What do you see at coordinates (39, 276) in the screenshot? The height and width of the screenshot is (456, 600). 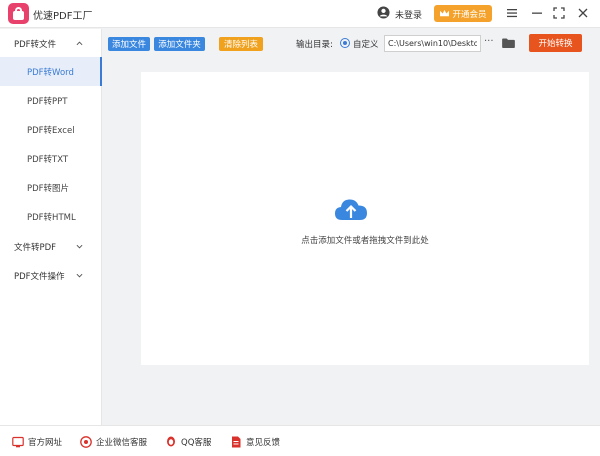 I see `nav-group-label: PDF文件操作` at bounding box center [39, 276].